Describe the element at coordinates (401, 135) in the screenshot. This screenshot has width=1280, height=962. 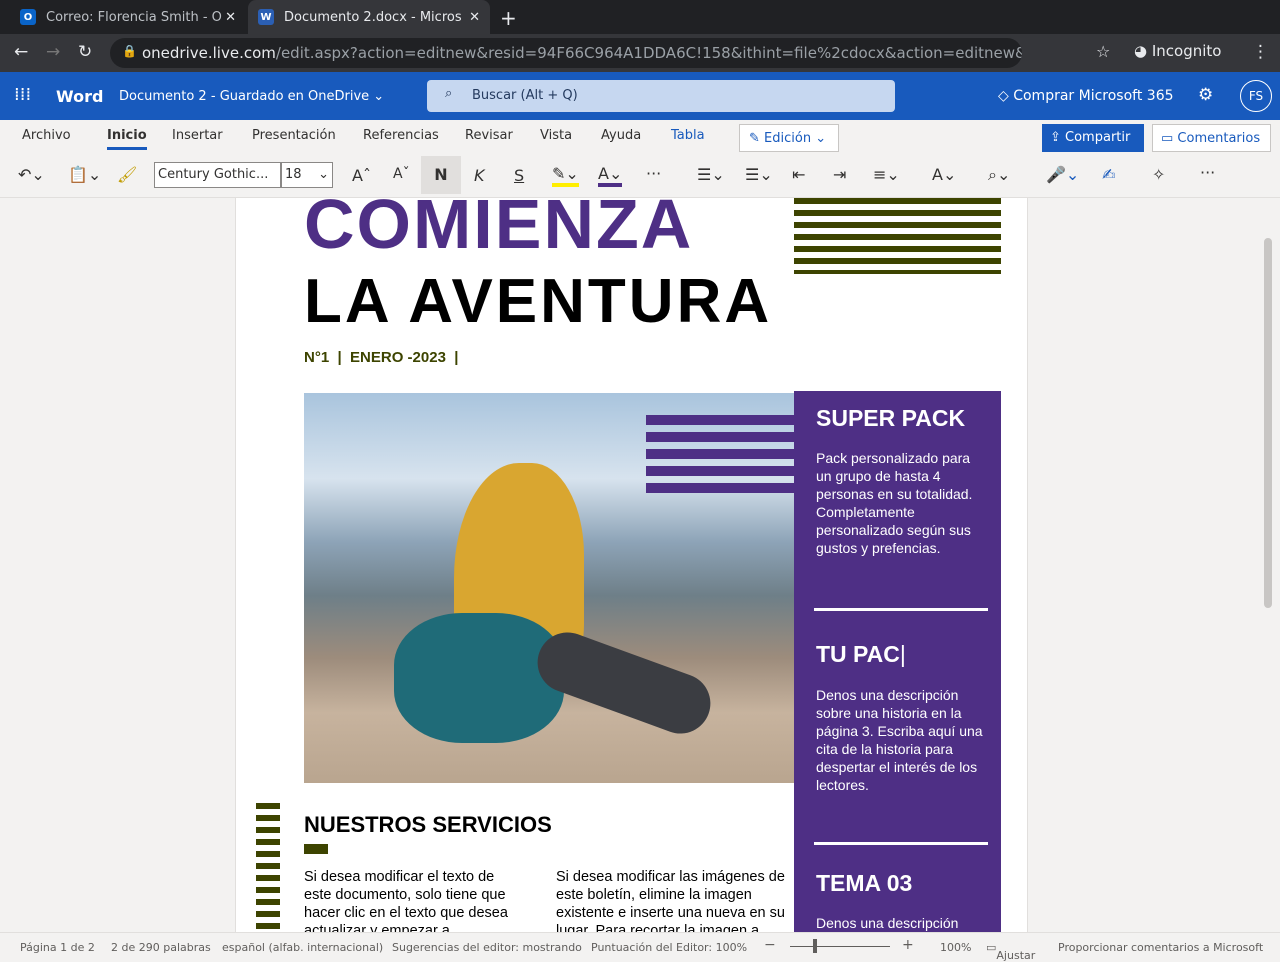
I see `tab-referencias: Referencias` at that location.